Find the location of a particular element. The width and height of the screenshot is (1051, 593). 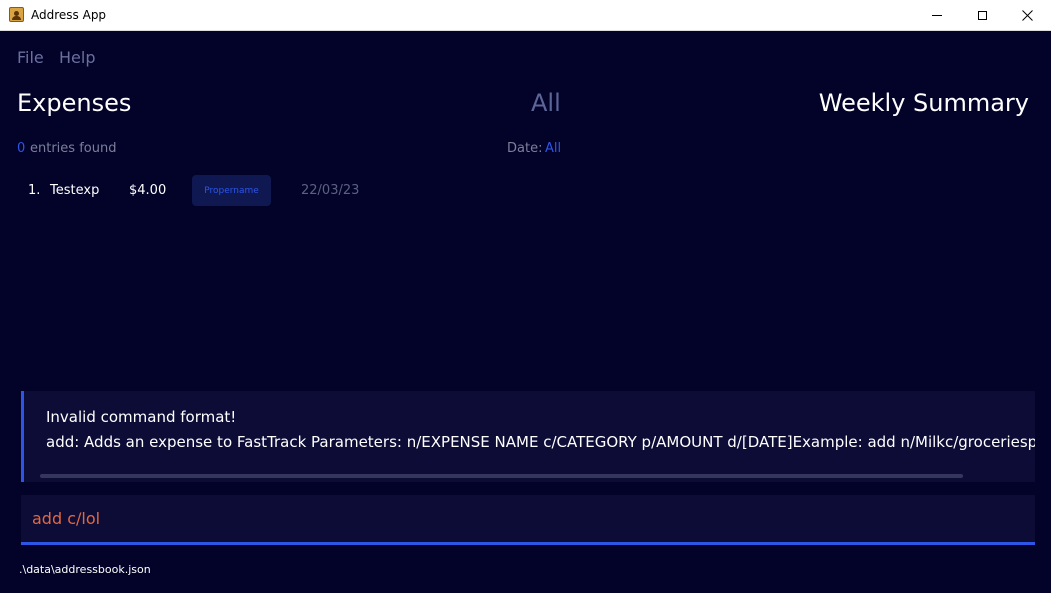

close-icon is located at coordinates (1027, 15).